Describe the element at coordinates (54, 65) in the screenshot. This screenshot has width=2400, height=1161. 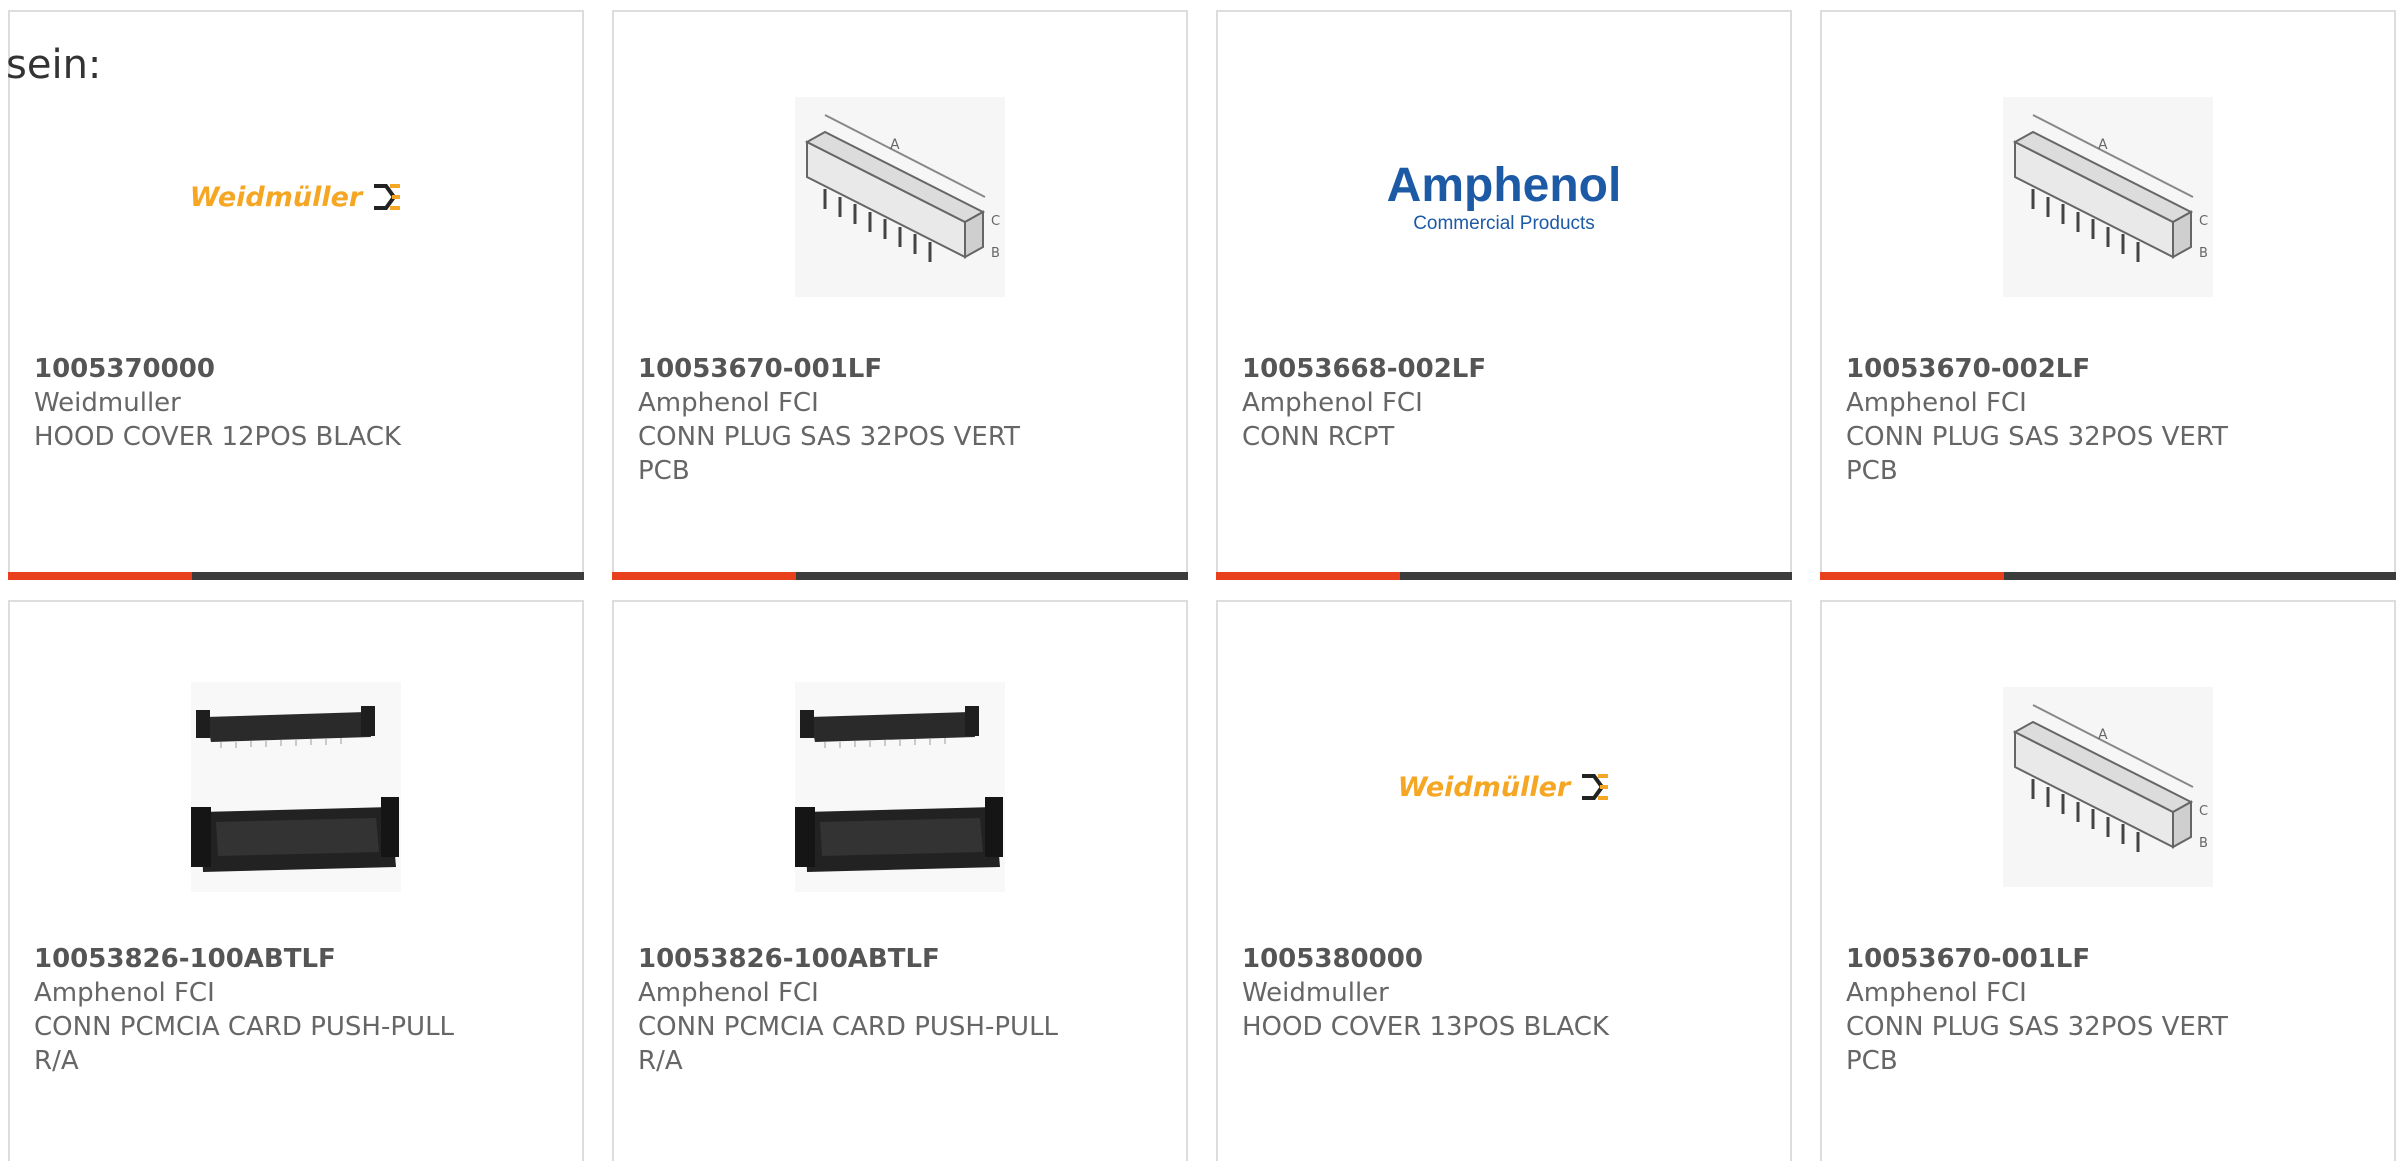
I see `lead-text: sein:` at that location.